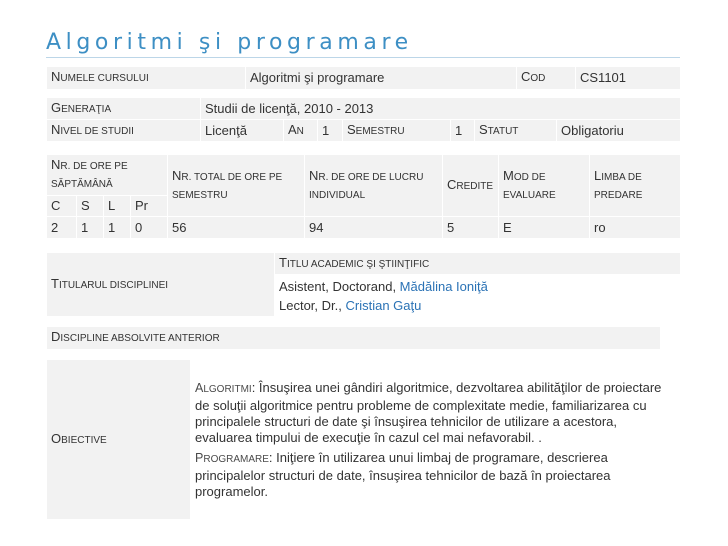 This screenshot has height=546, width=728. What do you see at coordinates (61, 206) in the screenshot?
I see `course-hours-label: C` at bounding box center [61, 206].